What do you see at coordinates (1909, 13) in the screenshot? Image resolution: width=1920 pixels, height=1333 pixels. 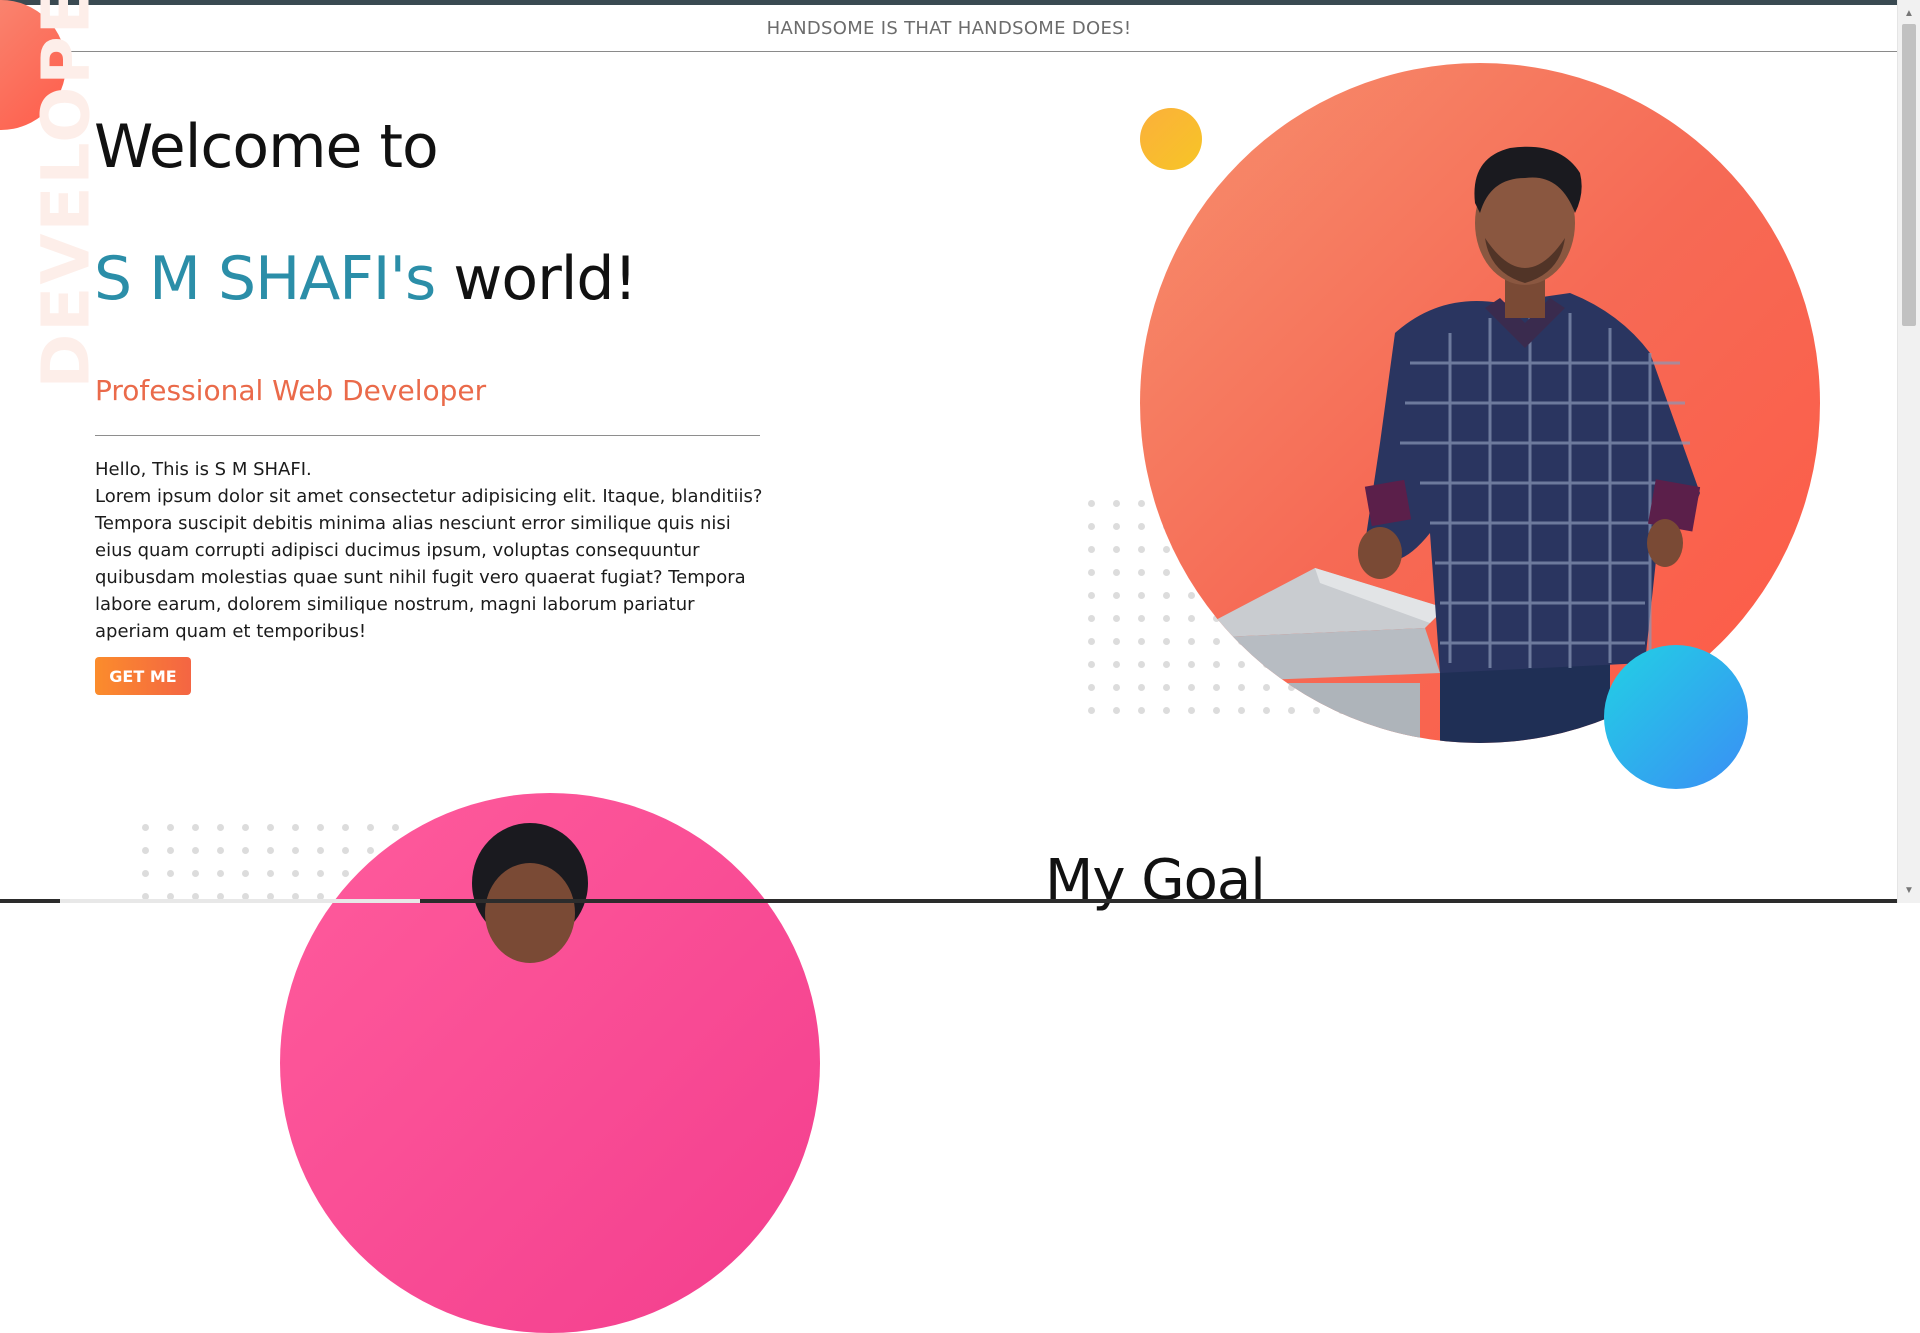 I see `triangle-up-icon: ▲` at bounding box center [1909, 13].